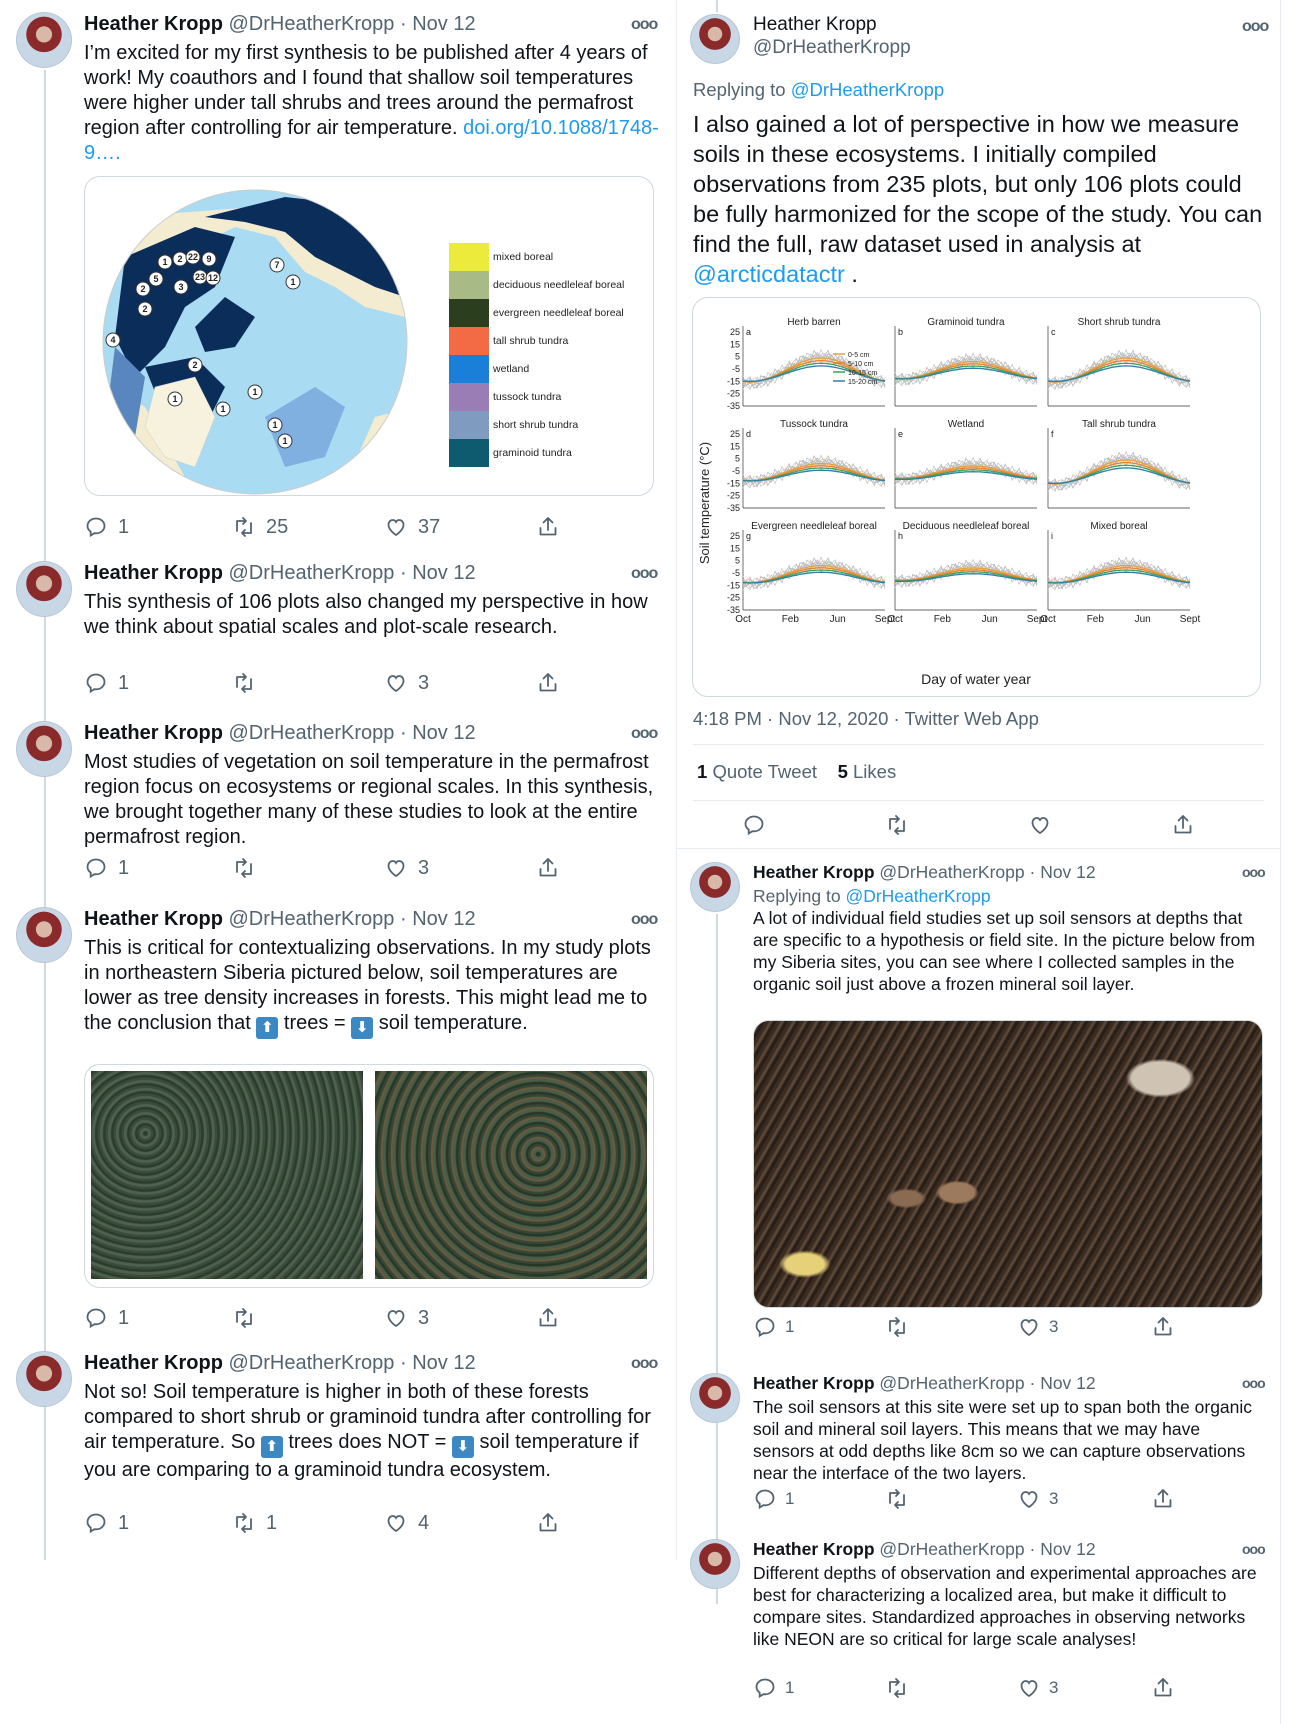  I want to click on soil-photo-card, so click(1008, 1164).